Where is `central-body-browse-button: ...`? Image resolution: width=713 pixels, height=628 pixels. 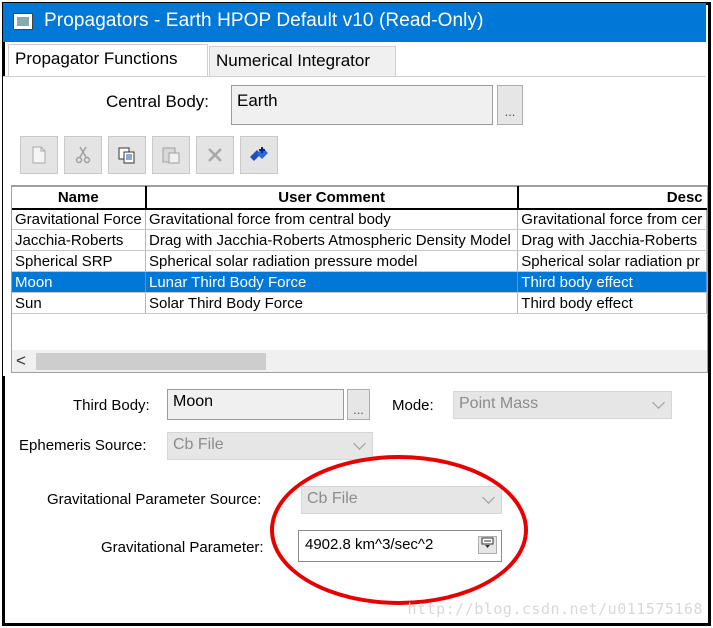 central-body-browse-button: ... is located at coordinates (510, 105).